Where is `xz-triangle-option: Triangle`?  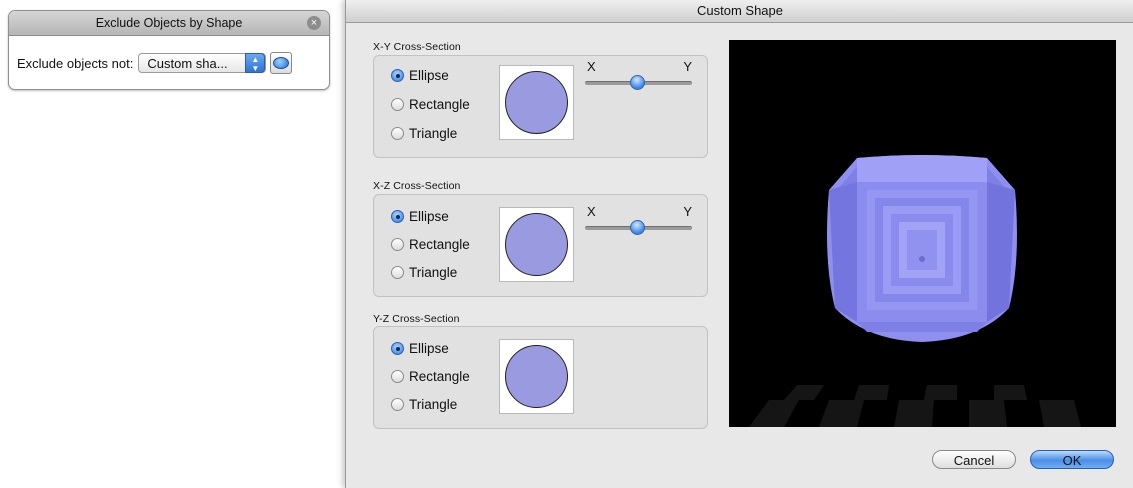
xz-triangle-option: Triangle is located at coordinates (424, 272).